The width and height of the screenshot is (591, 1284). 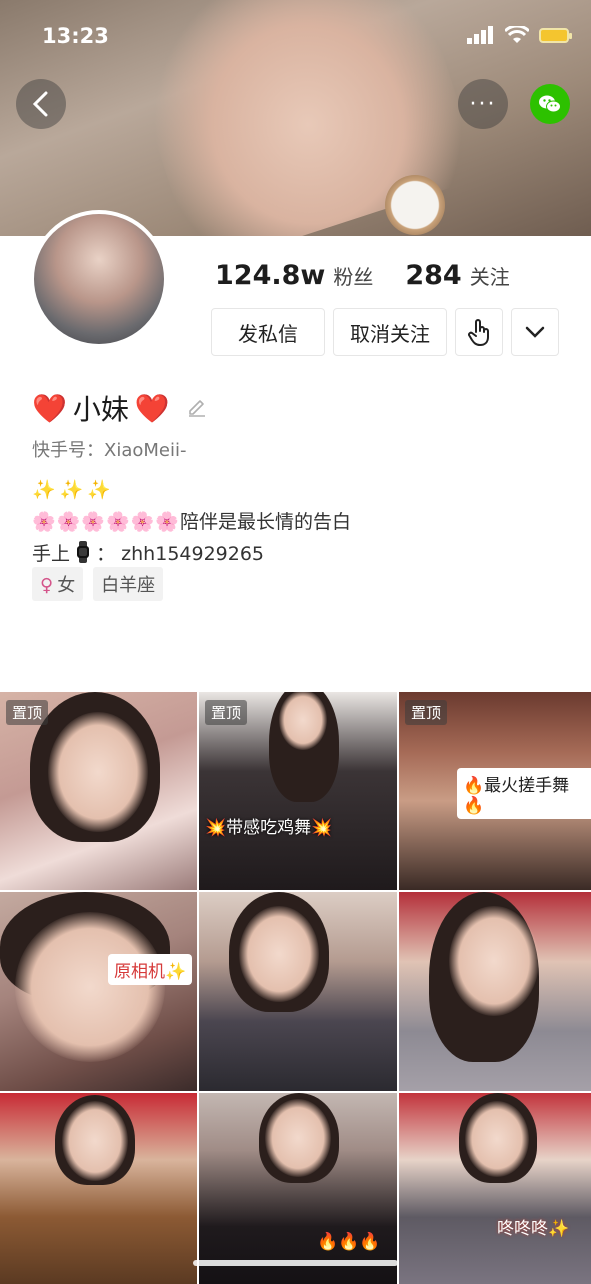 I want to click on video-caption: 💥带感吃鸡舞💥, so click(x=269, y=828).